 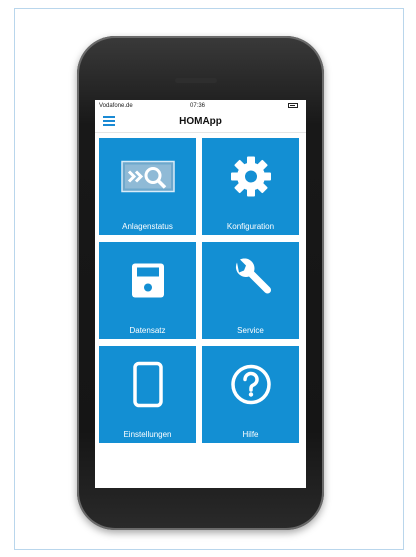 I want to click on status-screen-icon, so click(x=147, y=178).